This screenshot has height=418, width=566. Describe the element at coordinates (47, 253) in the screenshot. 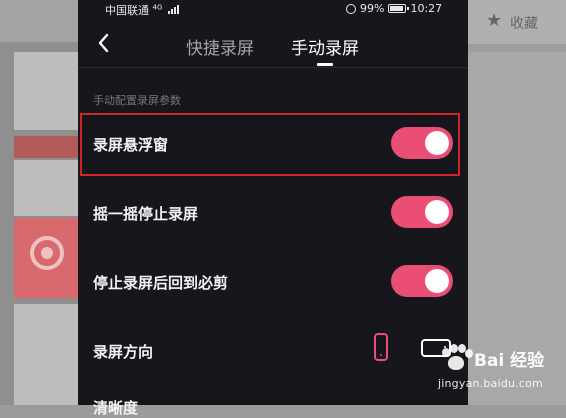

I see `record-icon` at that location.